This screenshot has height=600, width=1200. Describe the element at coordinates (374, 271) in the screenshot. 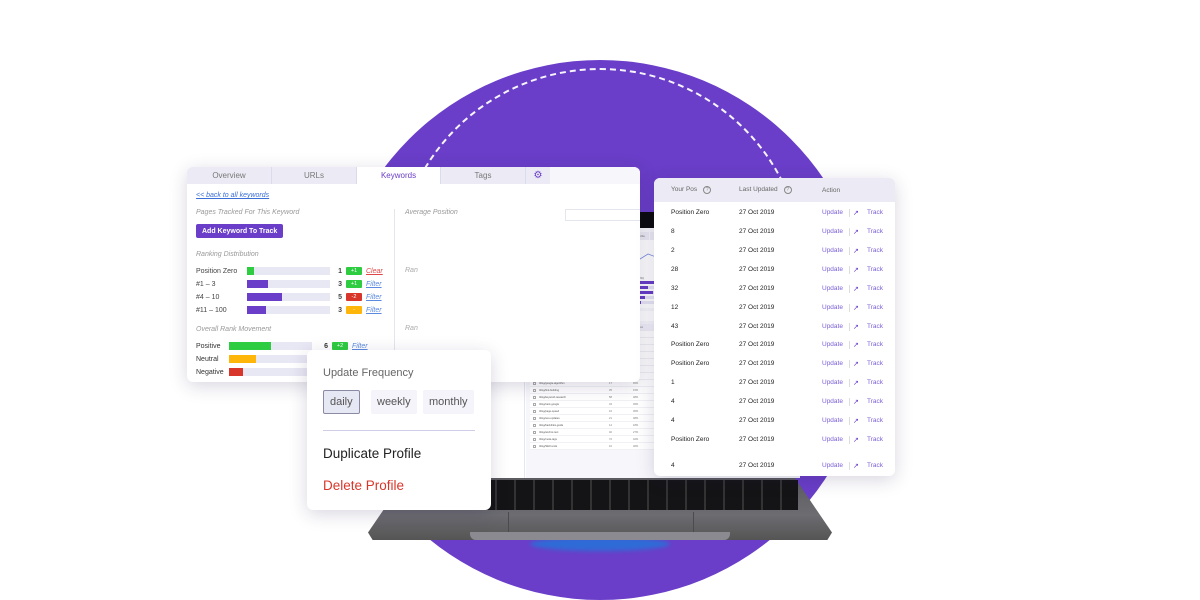

I see `clear-link: Clear` at that location.